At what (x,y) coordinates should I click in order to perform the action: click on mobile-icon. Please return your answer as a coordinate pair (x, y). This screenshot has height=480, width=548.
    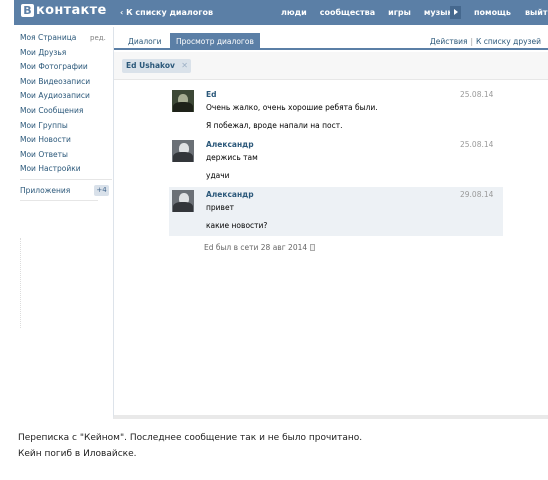
    Looking at the image, I should click on (313, 247).